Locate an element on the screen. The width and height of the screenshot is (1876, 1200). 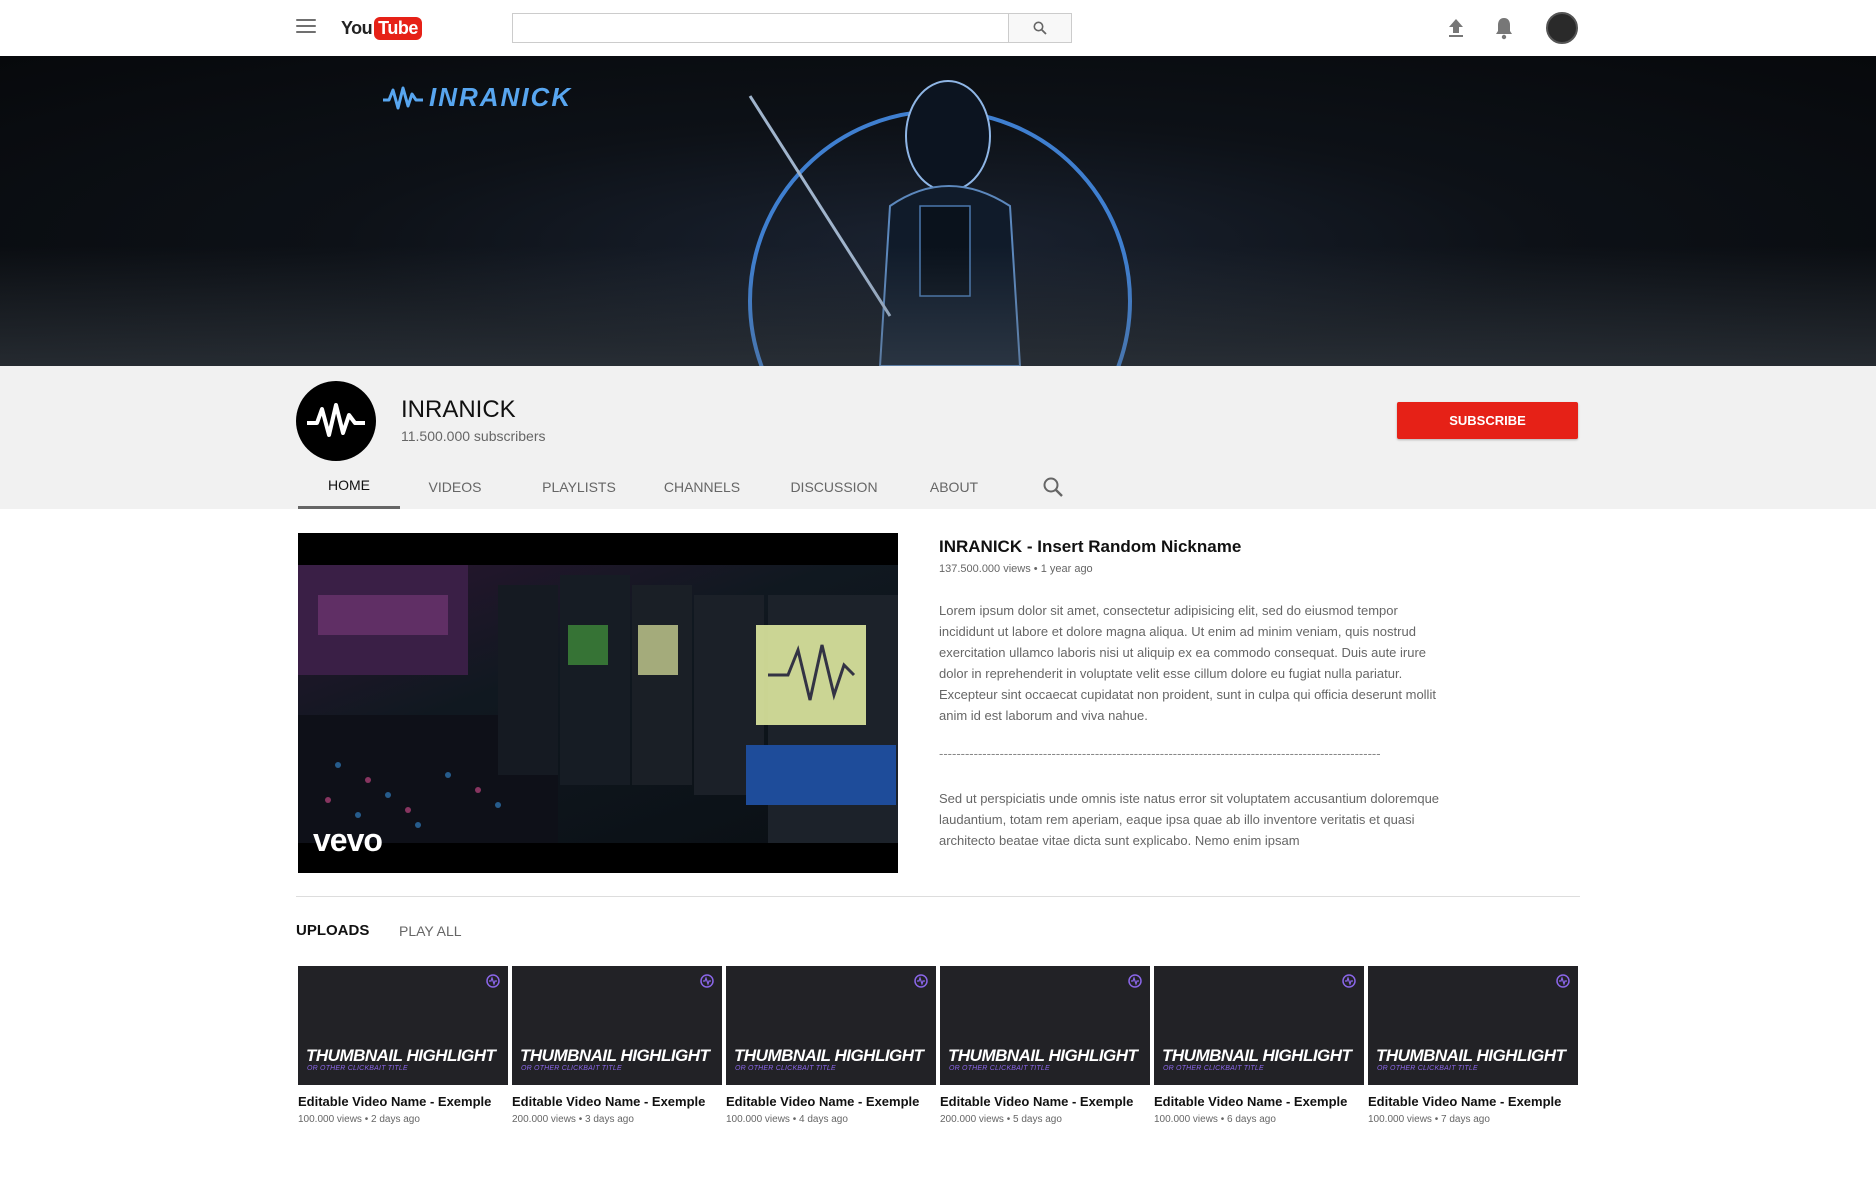
banner-logo: INRANICK is located at coordinates (477, 97).